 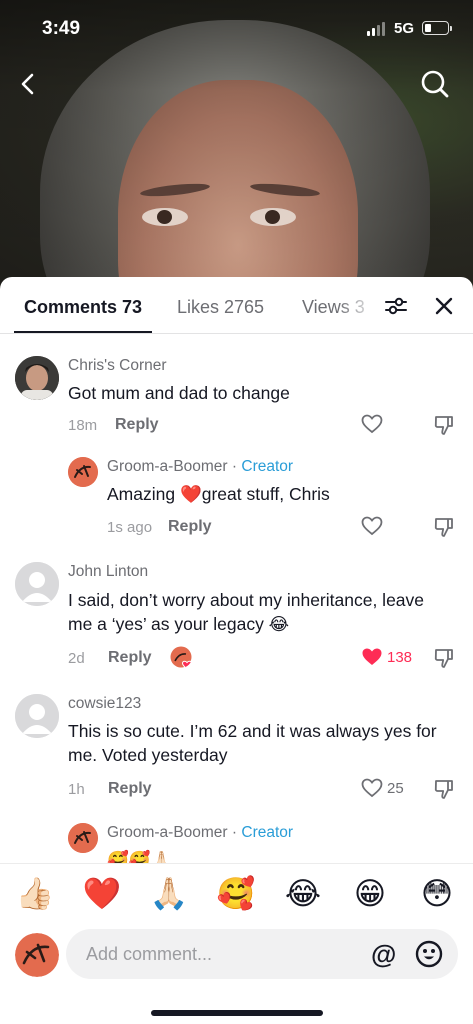 What do you see at coordinates (35, 894) in the screenshot?
I see `emoji-thumbs-up: 👍🏻` at bounding box center [35, 894].